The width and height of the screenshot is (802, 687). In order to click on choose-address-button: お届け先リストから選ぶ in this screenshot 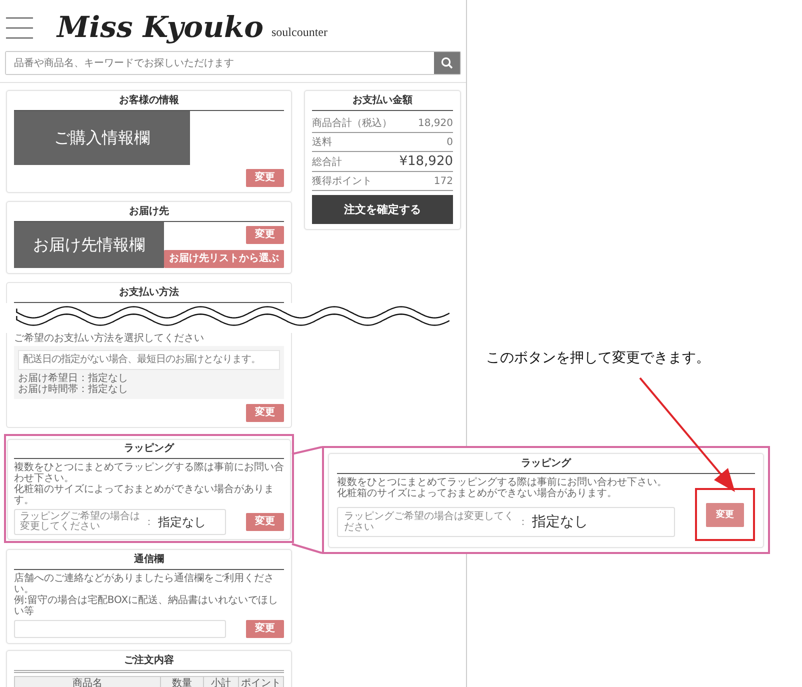, I will do `click(224, 259)`.